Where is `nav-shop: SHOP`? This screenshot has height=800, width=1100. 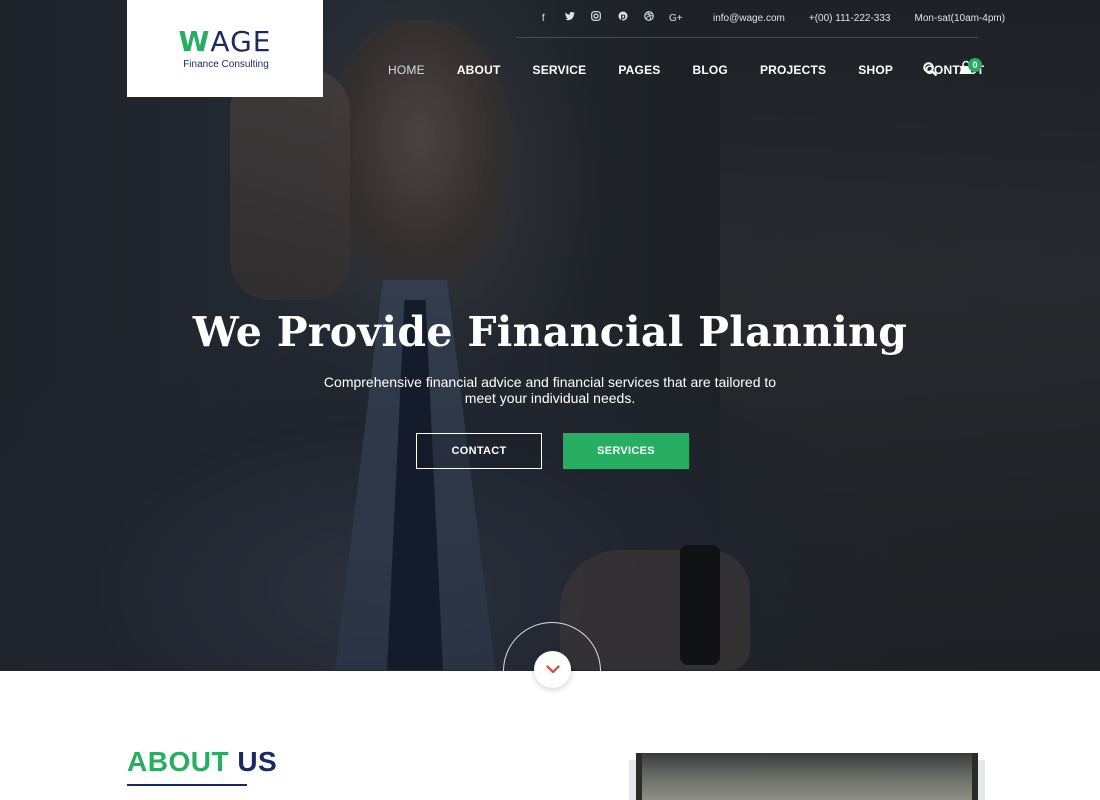
nav-shop: SHOP is located at coordinates (875, 70).